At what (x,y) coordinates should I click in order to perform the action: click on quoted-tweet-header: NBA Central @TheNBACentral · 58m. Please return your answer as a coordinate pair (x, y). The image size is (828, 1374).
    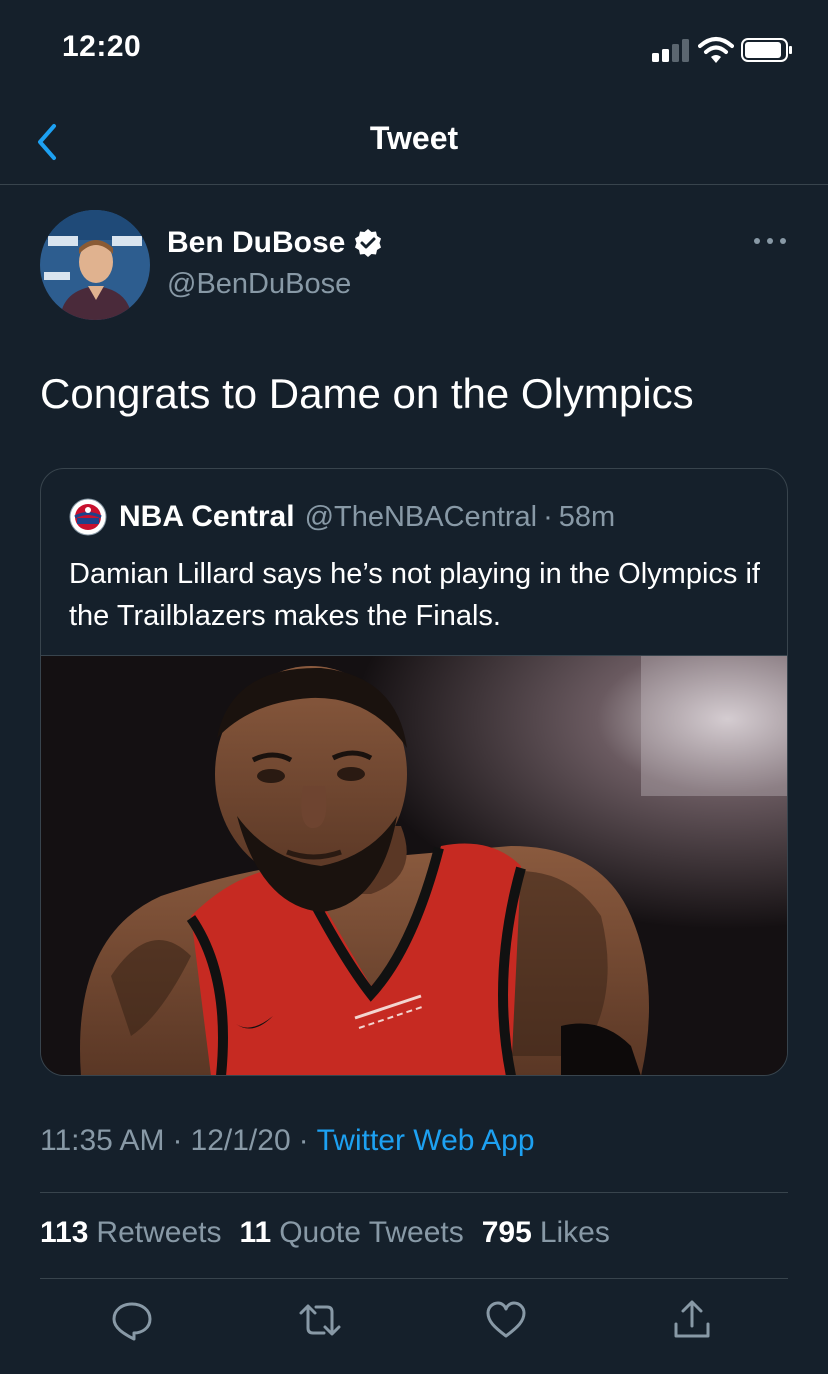
    Looking at the image, I should click on (342, 517).